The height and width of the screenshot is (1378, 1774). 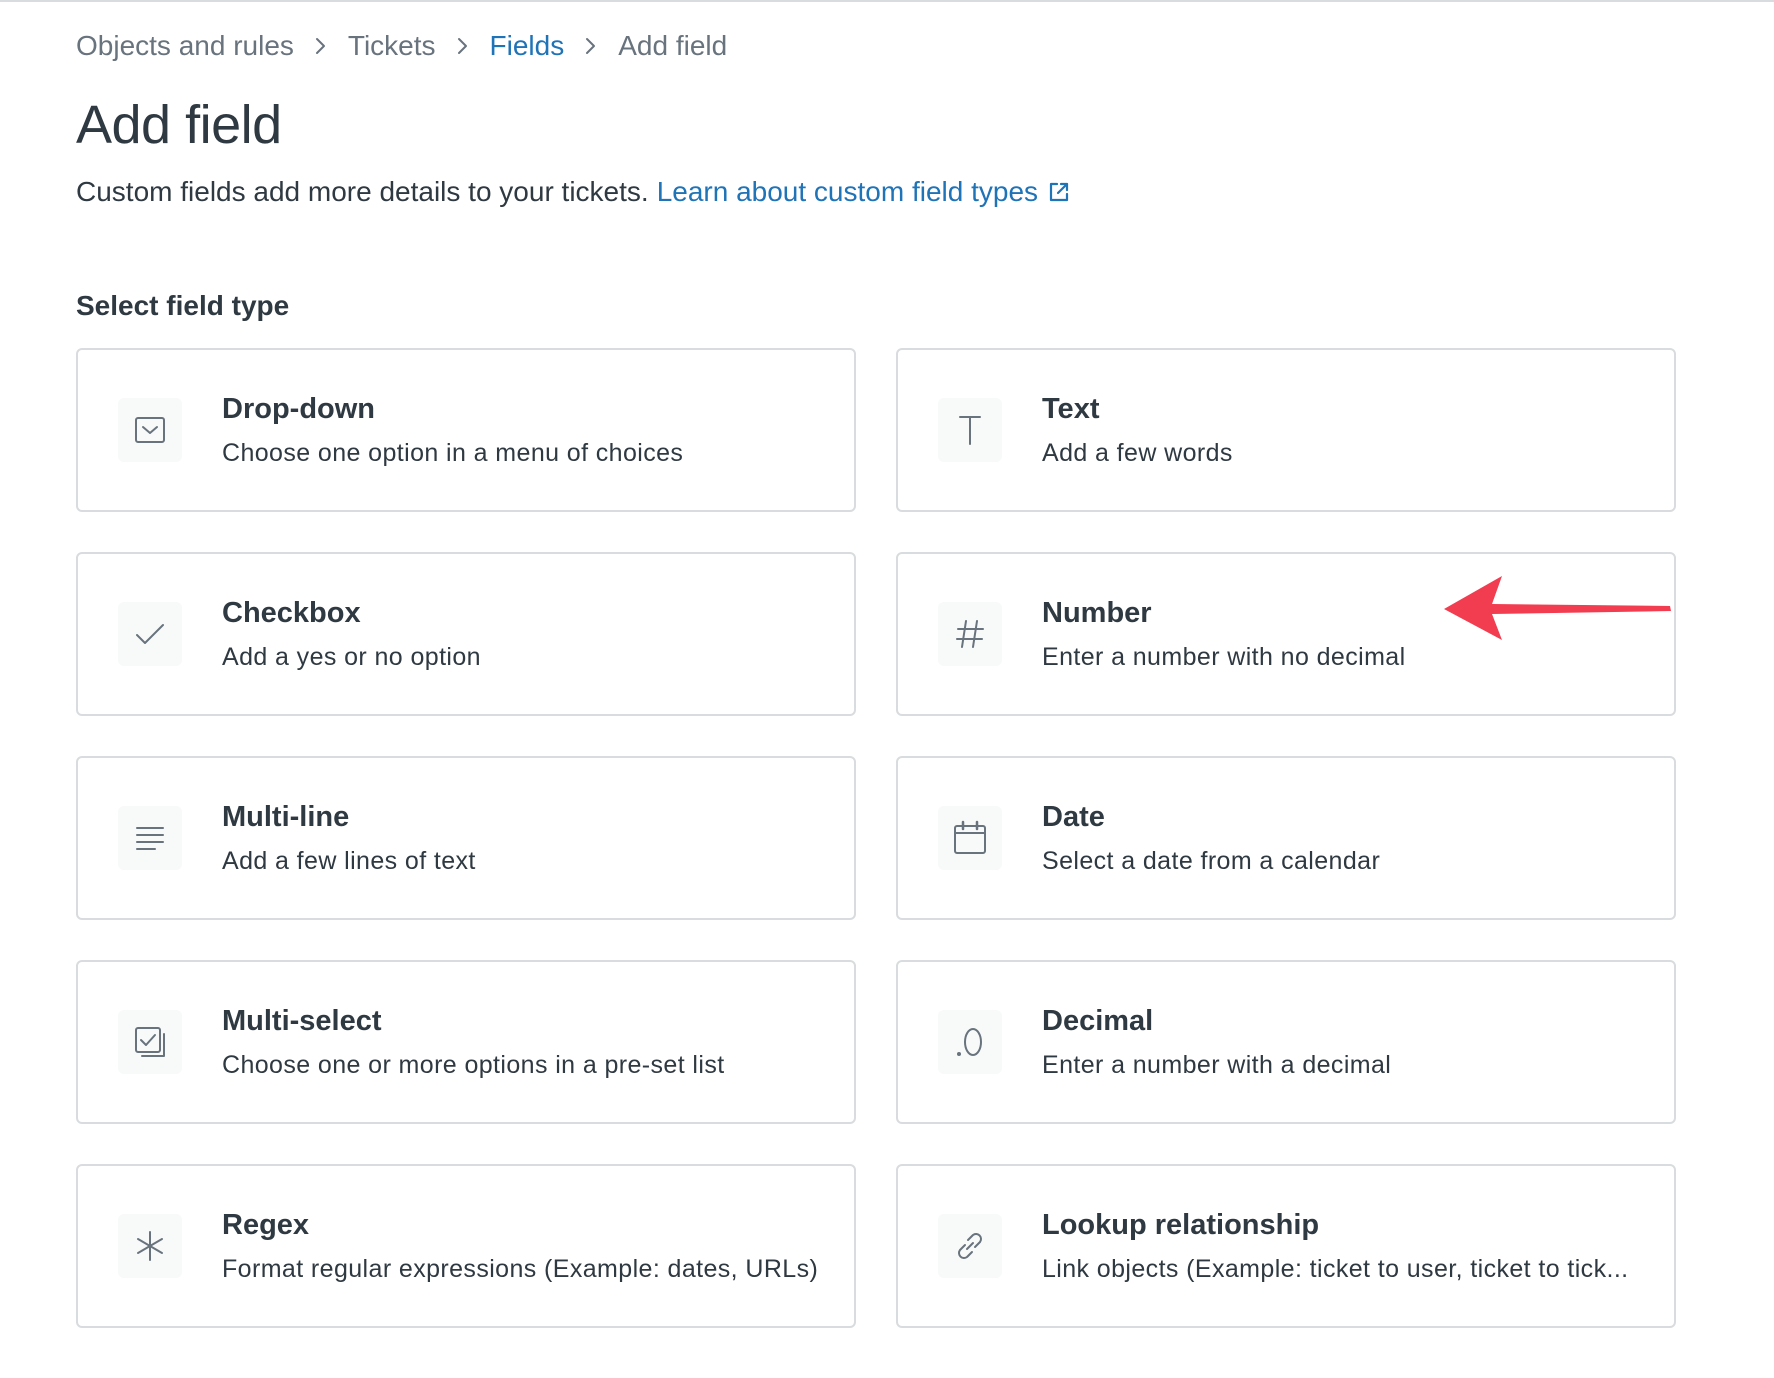 What do you see at coordinates (392, 46) in the screenshot?
I see `breadcrumb-tickets: Tickets` at bounding box center [392, 46].